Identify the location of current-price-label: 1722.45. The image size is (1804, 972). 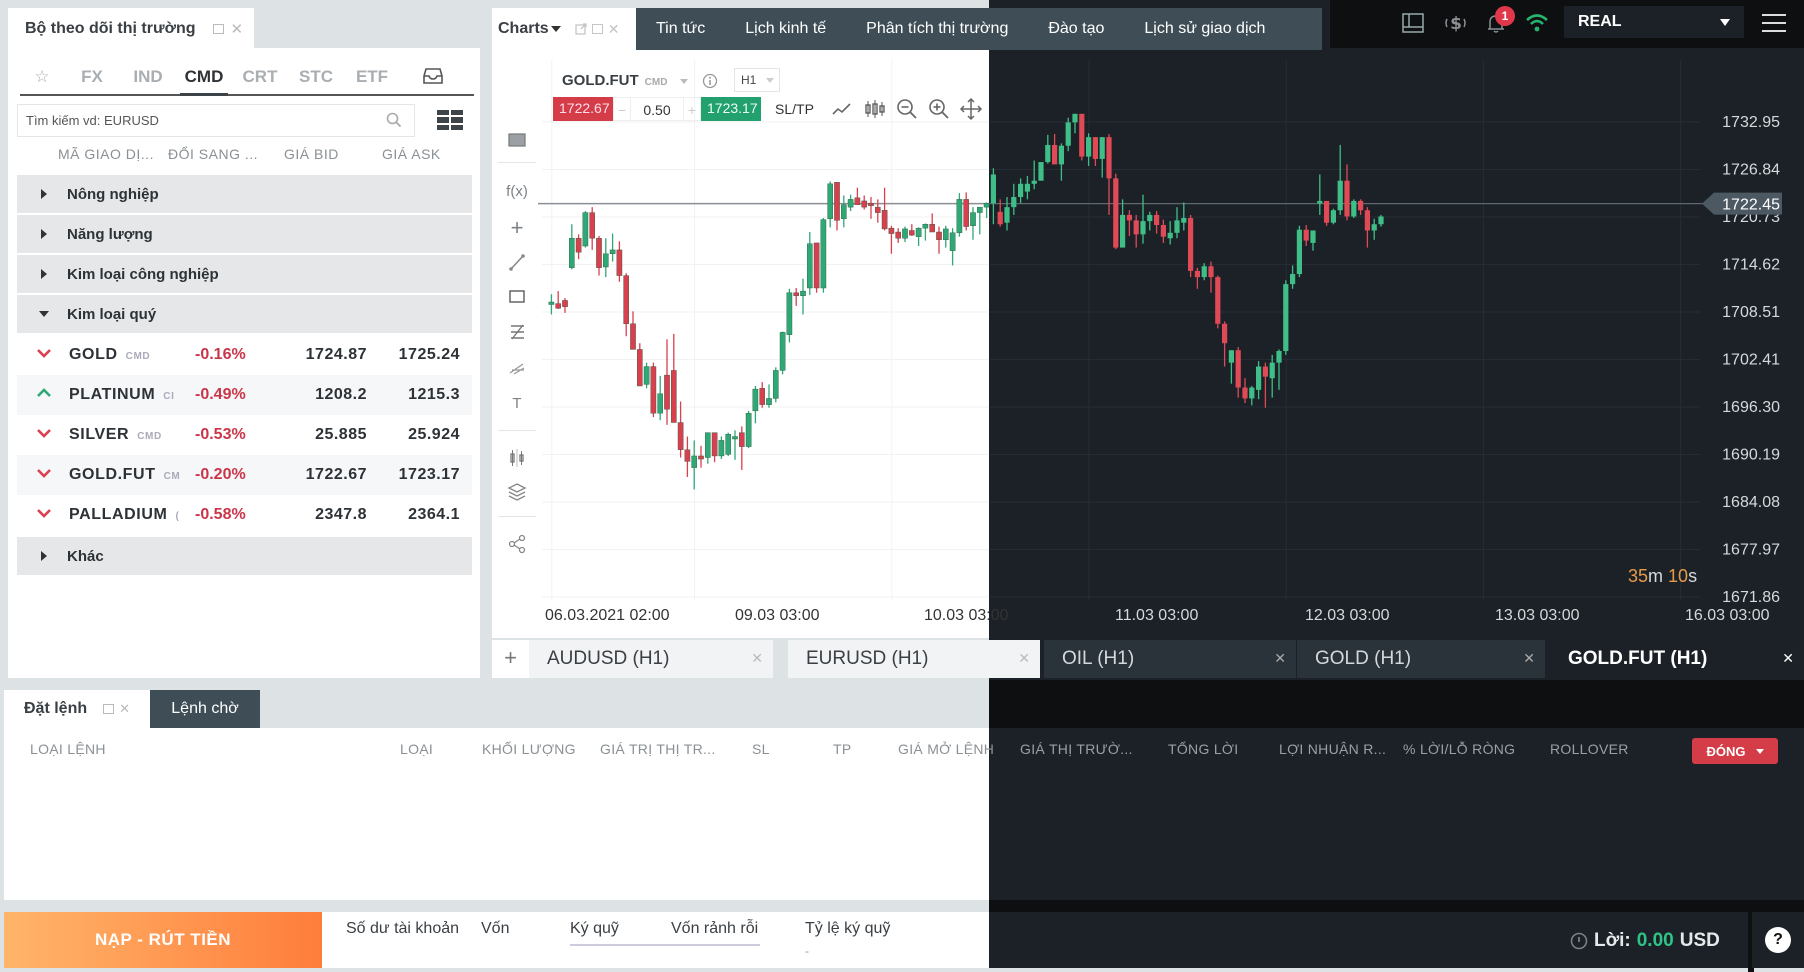
(1751, 205).